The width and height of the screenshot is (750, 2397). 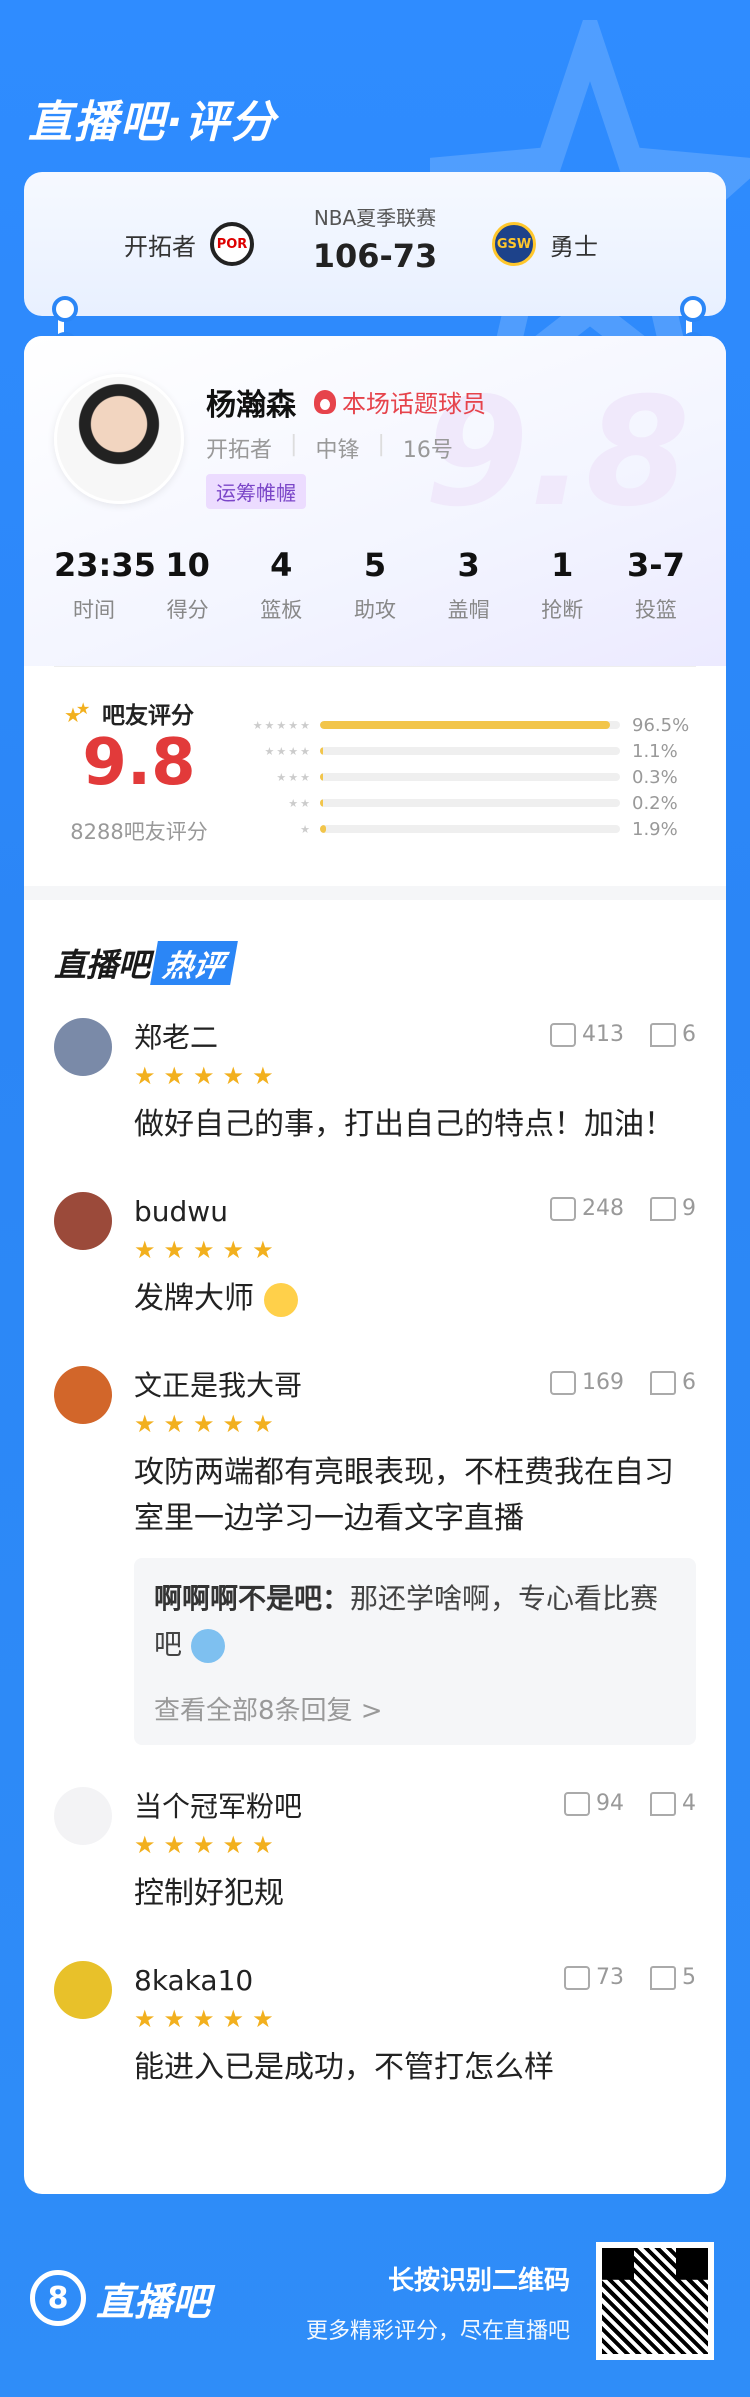 What do you see at coordinates (375, 256) in the screenshot?
I see `match-score: 106-73` at bounding box center [375, 256].